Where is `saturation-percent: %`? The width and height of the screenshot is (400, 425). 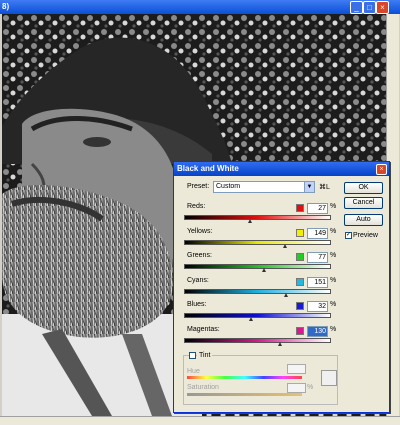 saturation-percent: % is located at coordinates (310, 387).